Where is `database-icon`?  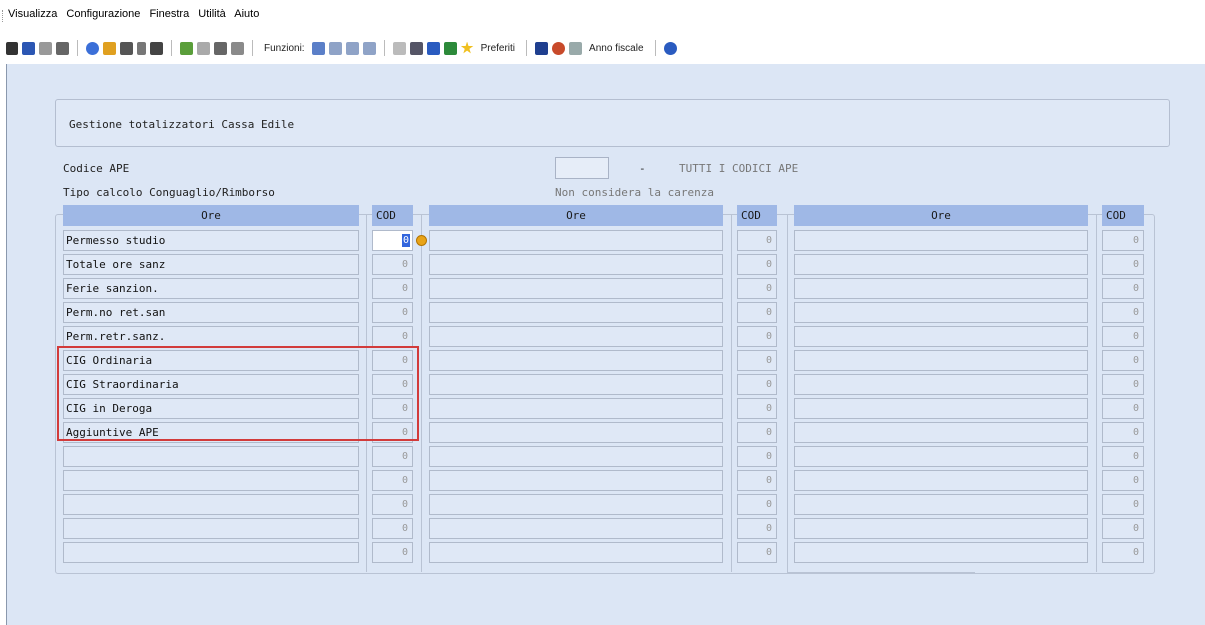
database-icon is located at coordinates (126, 48).